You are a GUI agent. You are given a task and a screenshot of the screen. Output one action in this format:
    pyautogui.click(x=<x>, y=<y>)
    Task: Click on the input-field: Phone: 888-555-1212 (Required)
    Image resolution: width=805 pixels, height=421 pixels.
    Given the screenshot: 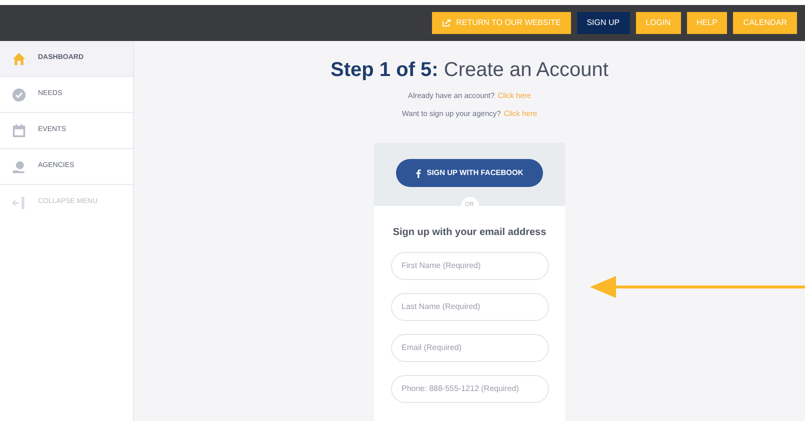 What is the action you would take?
    pyautogui.click(x=469, y=388)
    